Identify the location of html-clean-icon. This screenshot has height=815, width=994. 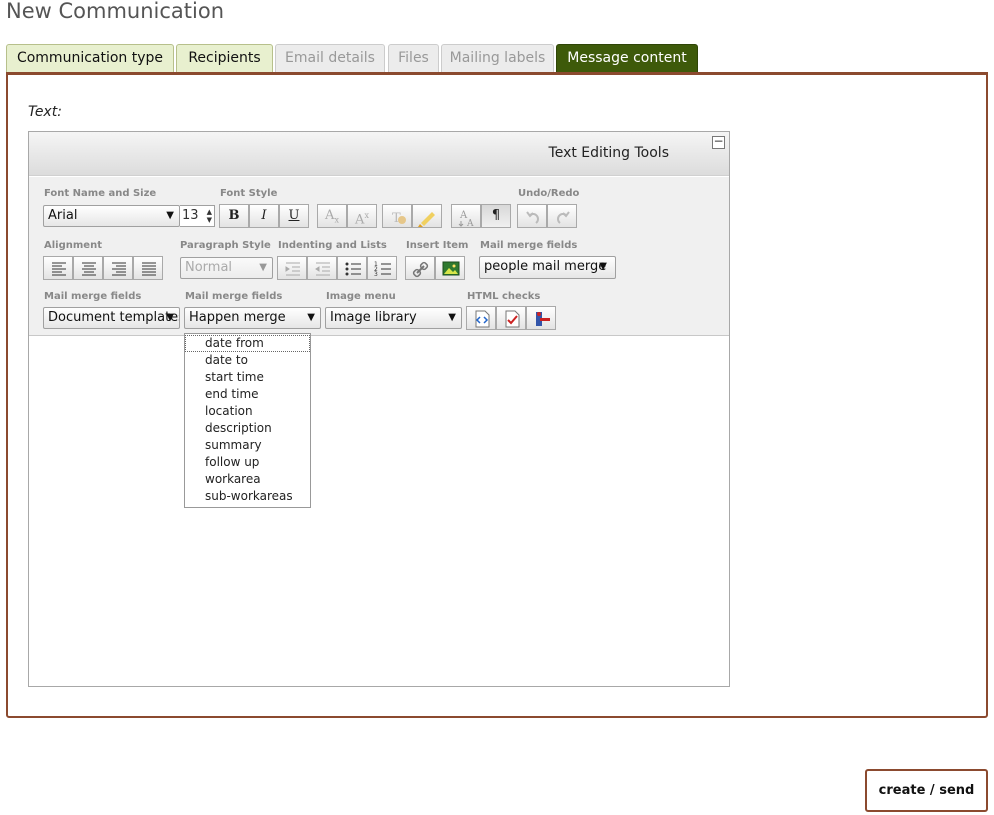
(541, 318).